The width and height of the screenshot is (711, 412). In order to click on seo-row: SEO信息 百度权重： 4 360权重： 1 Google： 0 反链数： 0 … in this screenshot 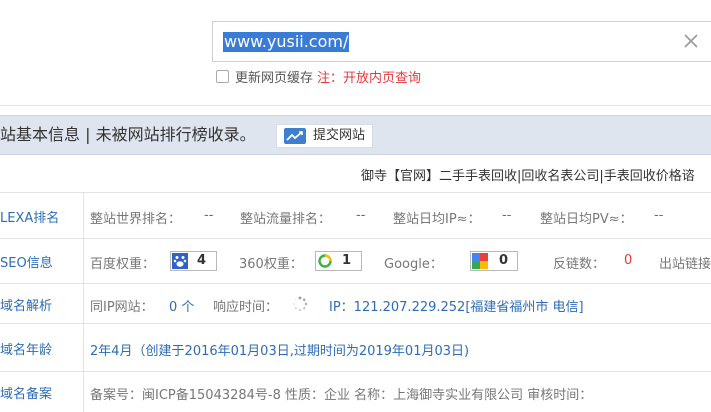, I will do `click(355, 261)`.